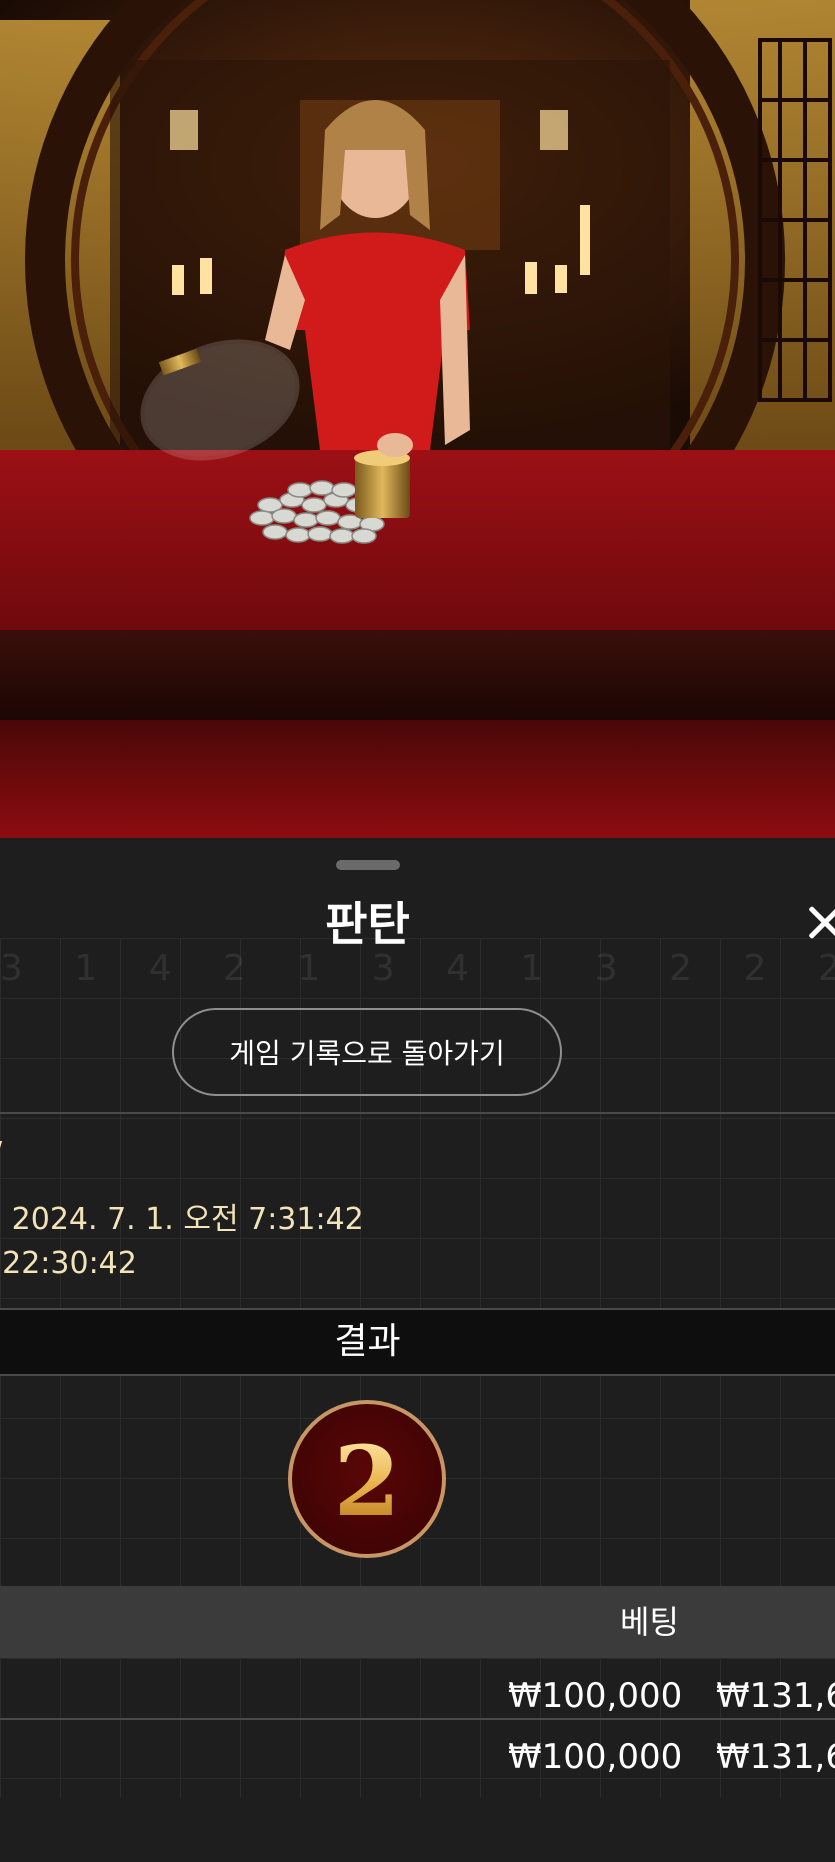 This screenshot has width=835, height=1862. Describe the element at coordinates (367, 1052) in the screenshot. I see `back-to-game-history-button: 게임 기록으로 돌아가기` at that location.